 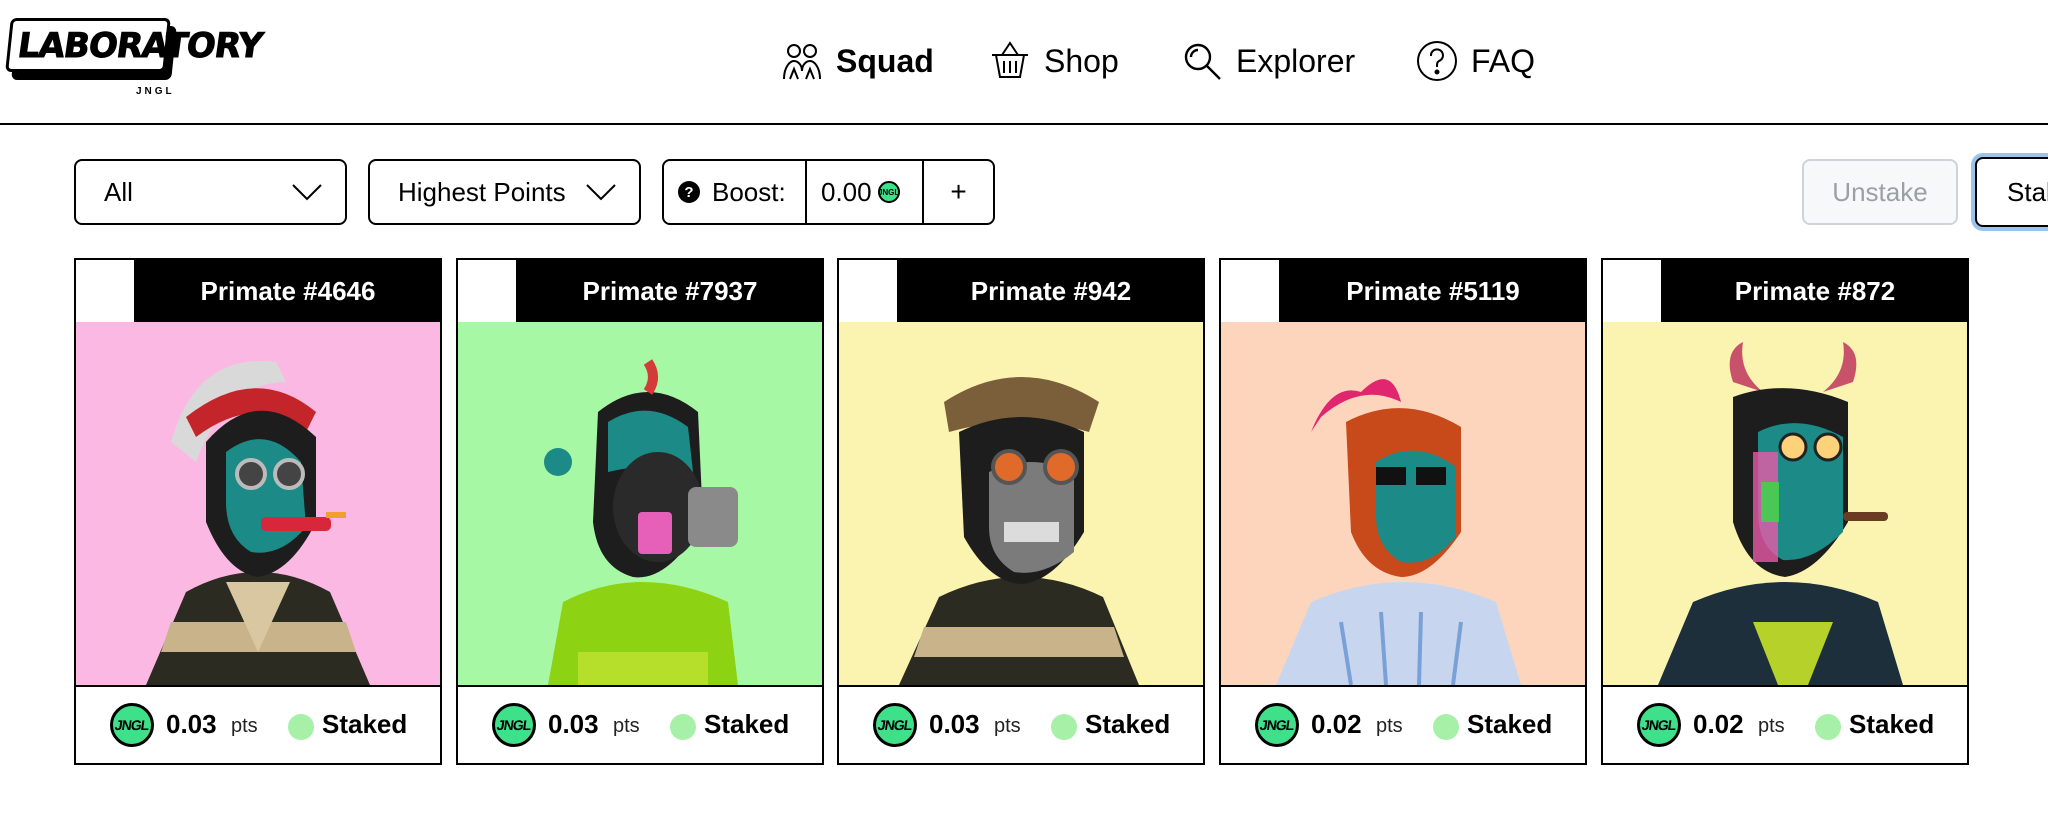 What do you see at coordinates (2011, 192) in the screenshot?
I see `stake-button: Stak` at bounding box center [2011, 192].